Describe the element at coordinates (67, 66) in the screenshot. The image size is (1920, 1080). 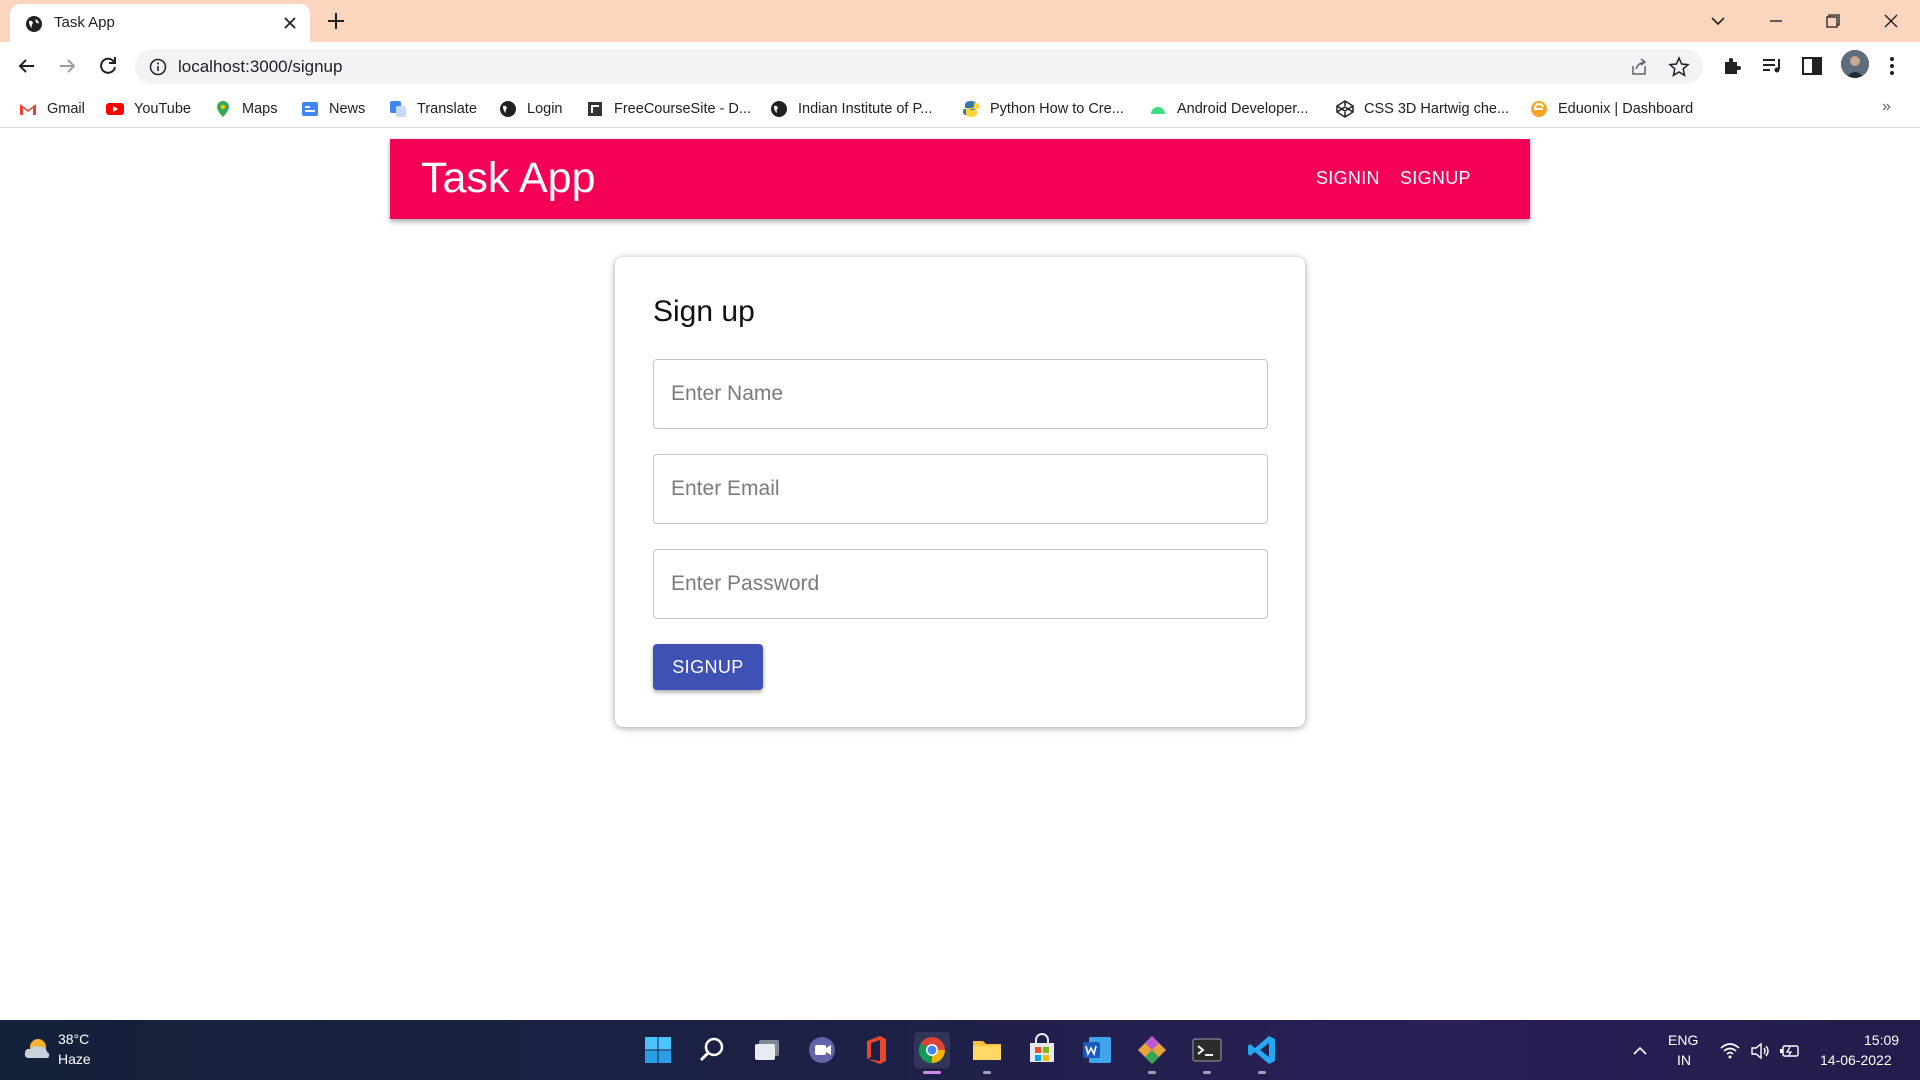
I see `forward-arrow-icon` at that location.